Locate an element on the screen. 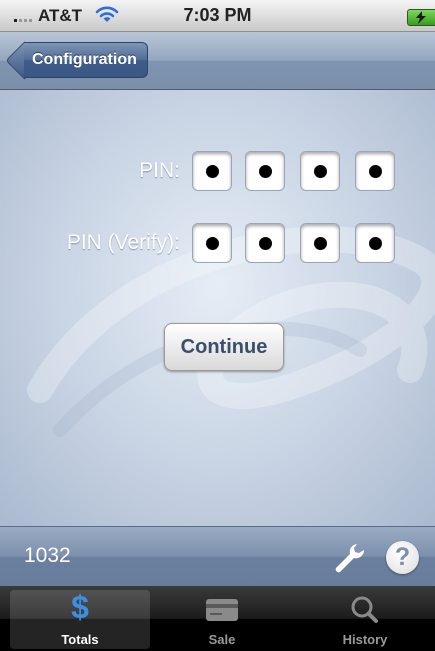  pin-row: PIN: is located at coordinates (217, 173).